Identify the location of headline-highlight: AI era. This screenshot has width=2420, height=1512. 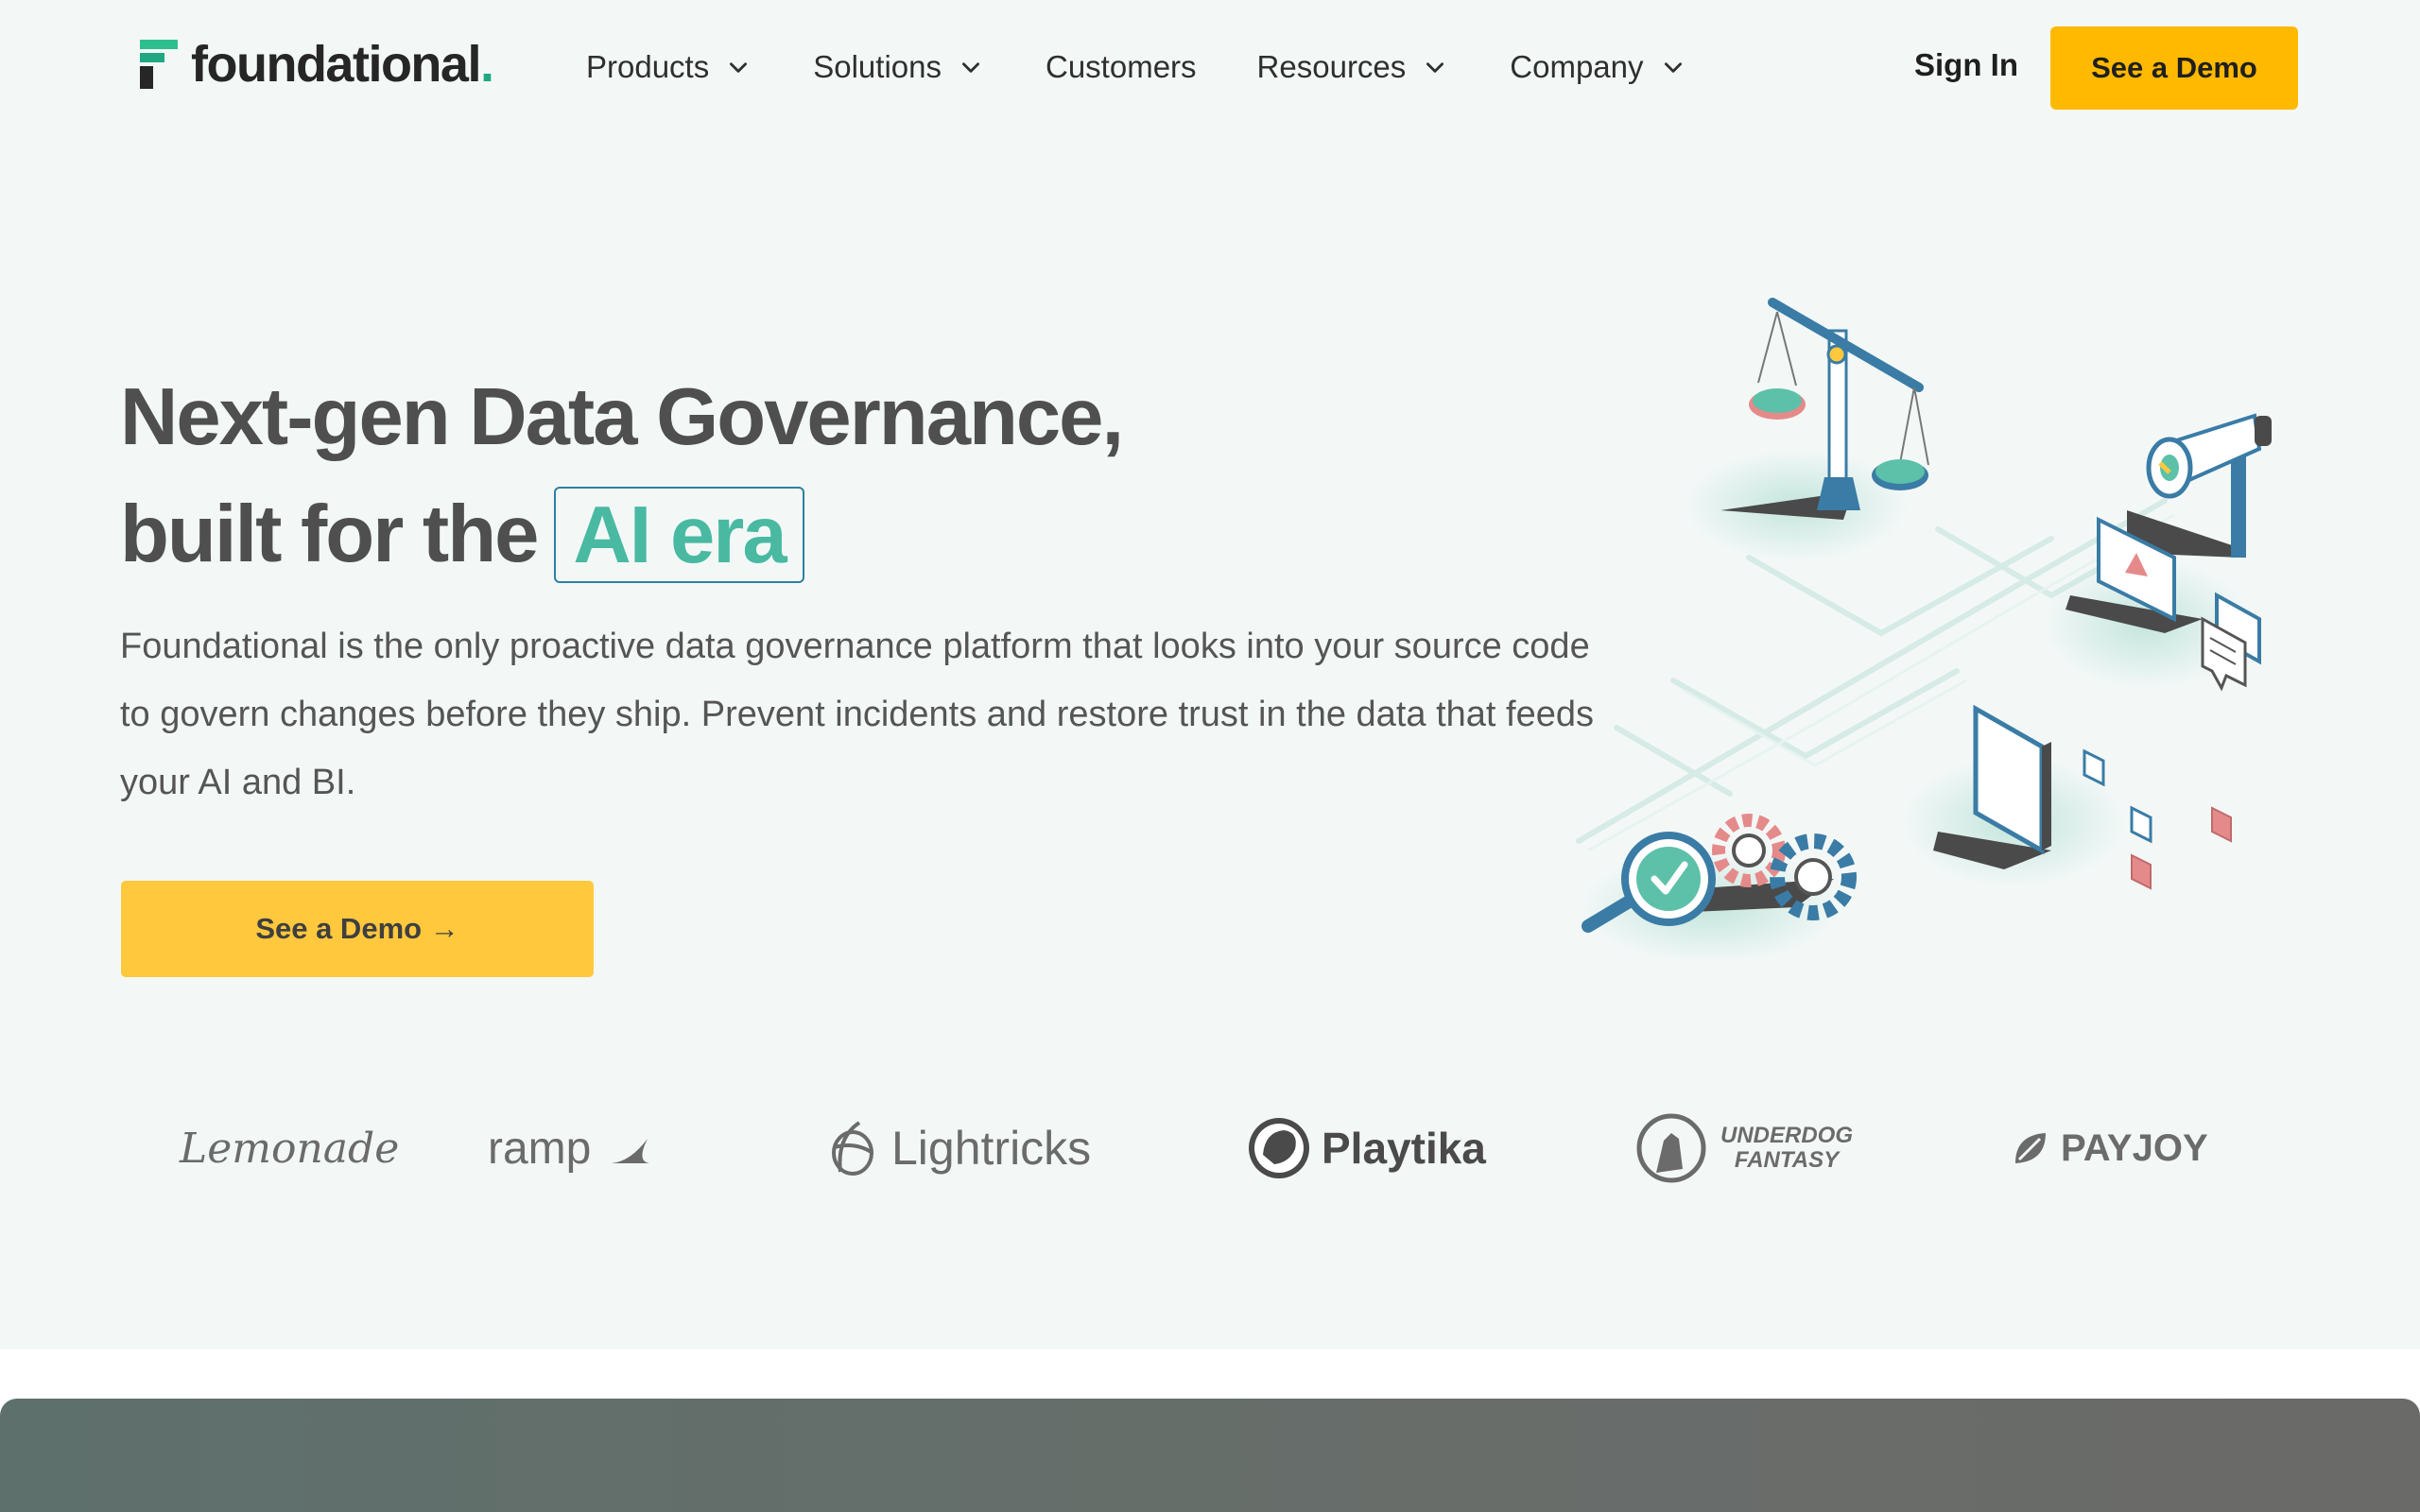
(679, 535).